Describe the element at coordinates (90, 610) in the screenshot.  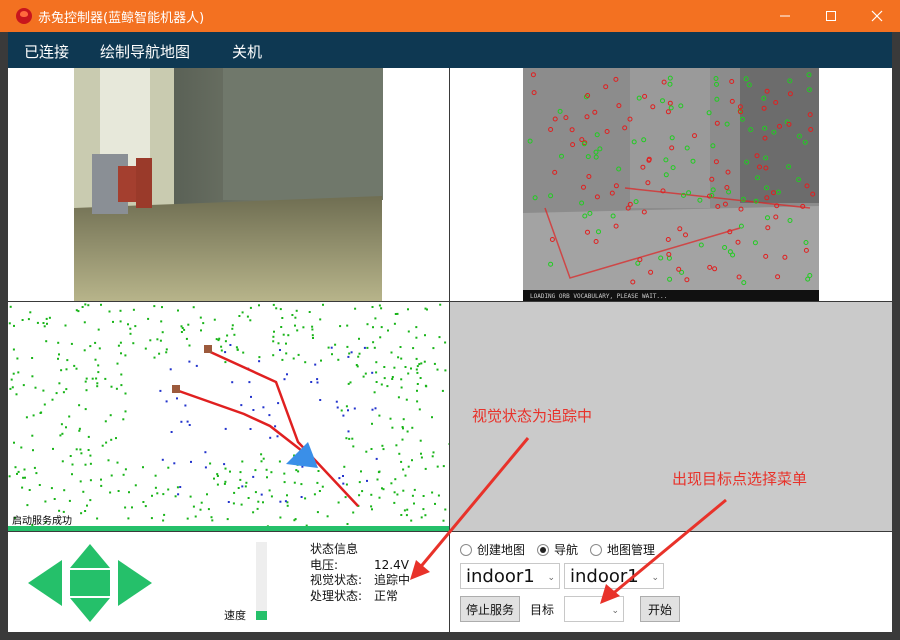
I see `arrow-down-button` at that location.